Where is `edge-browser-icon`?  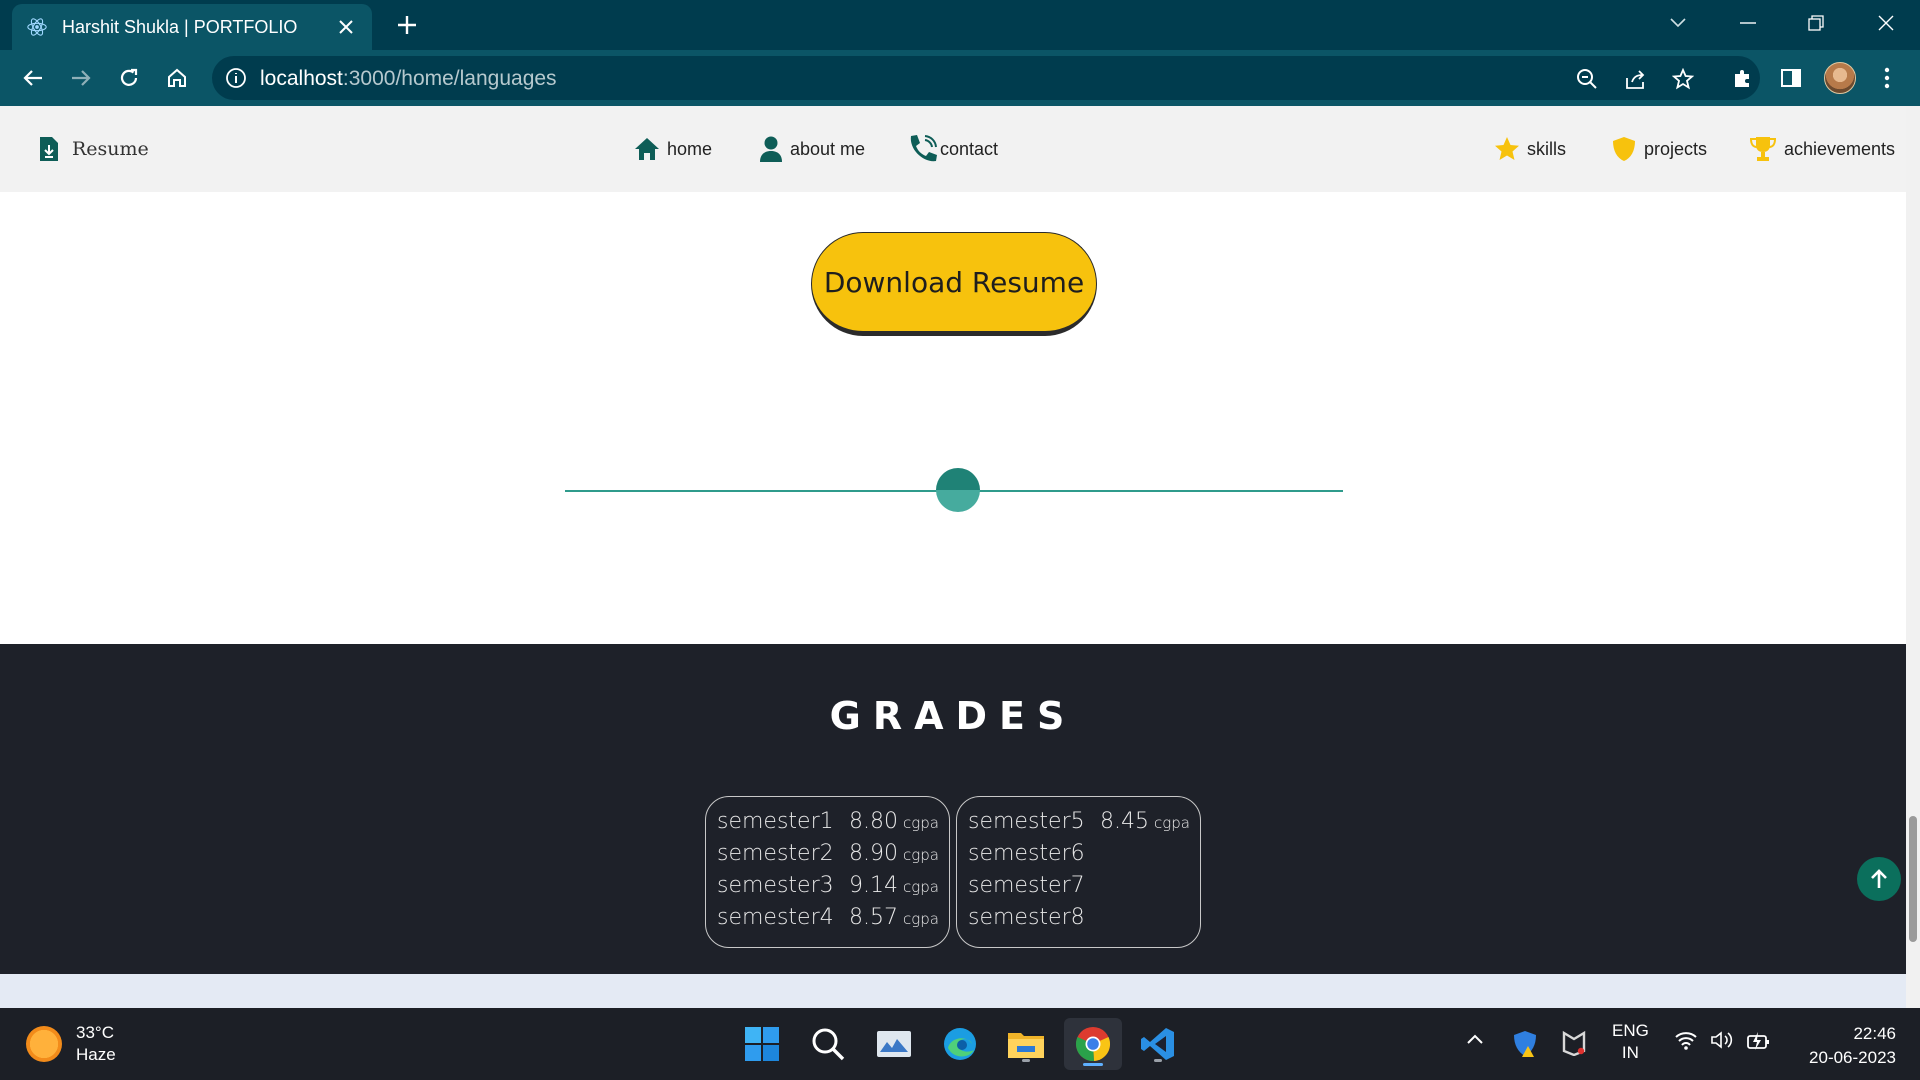
edge-browser-icon is located at coordinates (960, 1044).